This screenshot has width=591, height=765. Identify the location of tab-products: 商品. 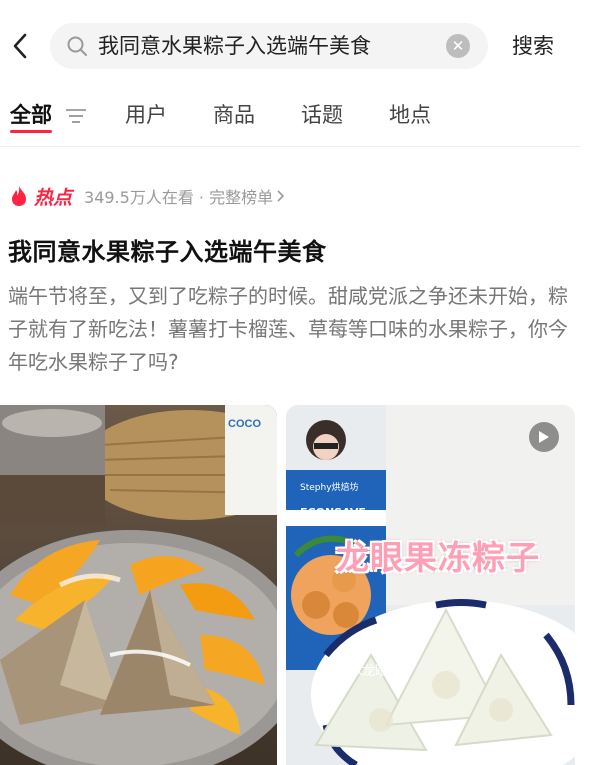
(234, 115).